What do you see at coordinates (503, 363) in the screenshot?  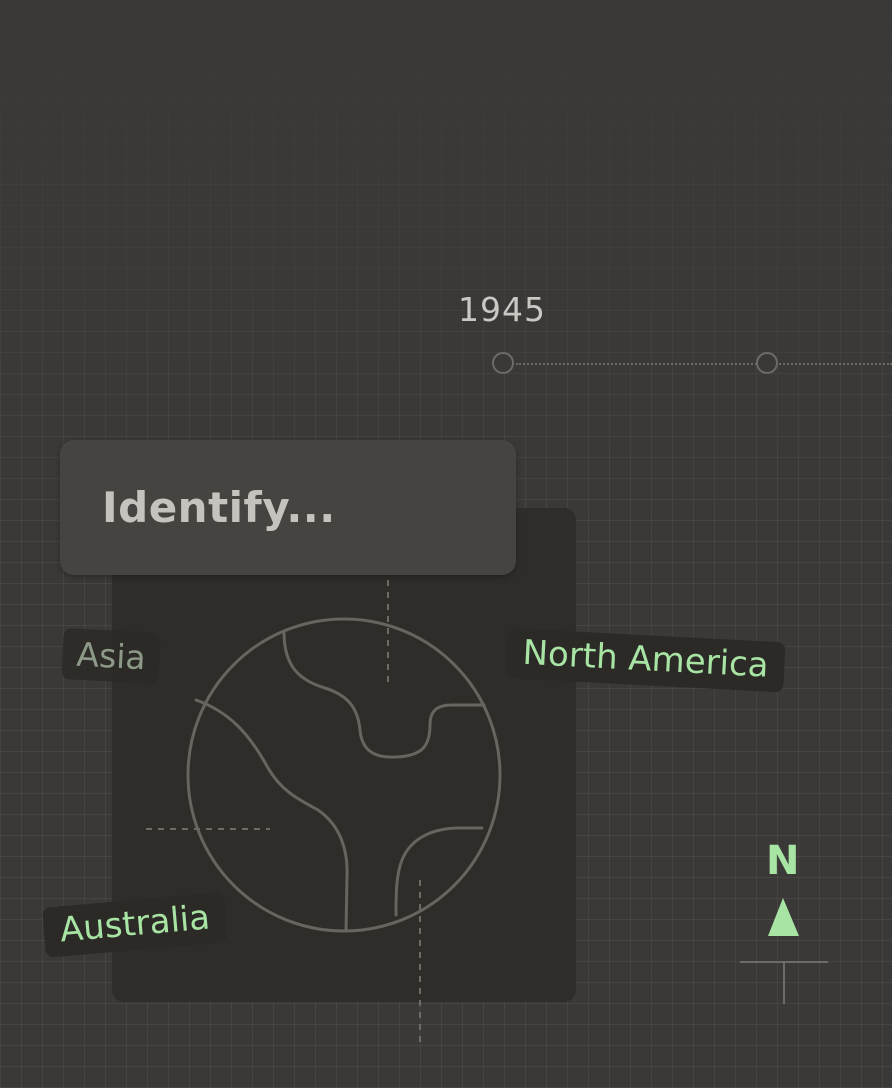 I see `timeline-node-1945` at bounding box center [503, 363].